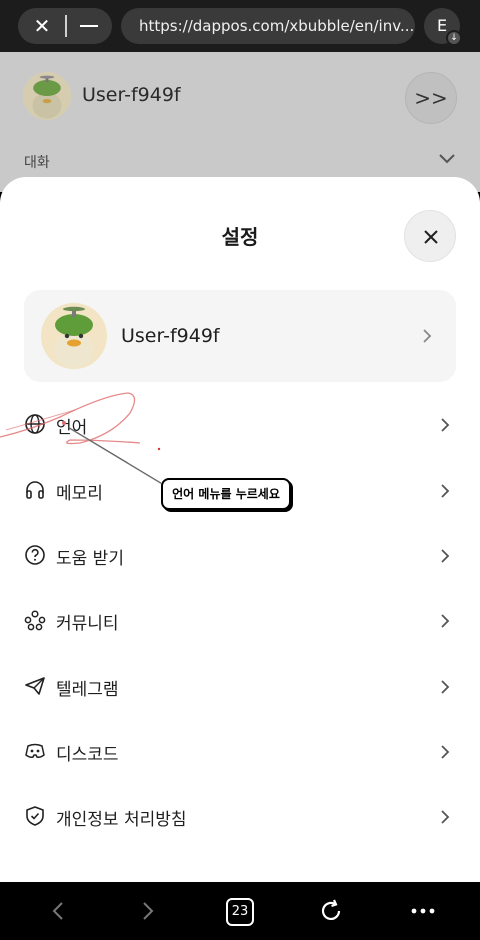  I want to click on help-circle-icon, so click(35, 555).